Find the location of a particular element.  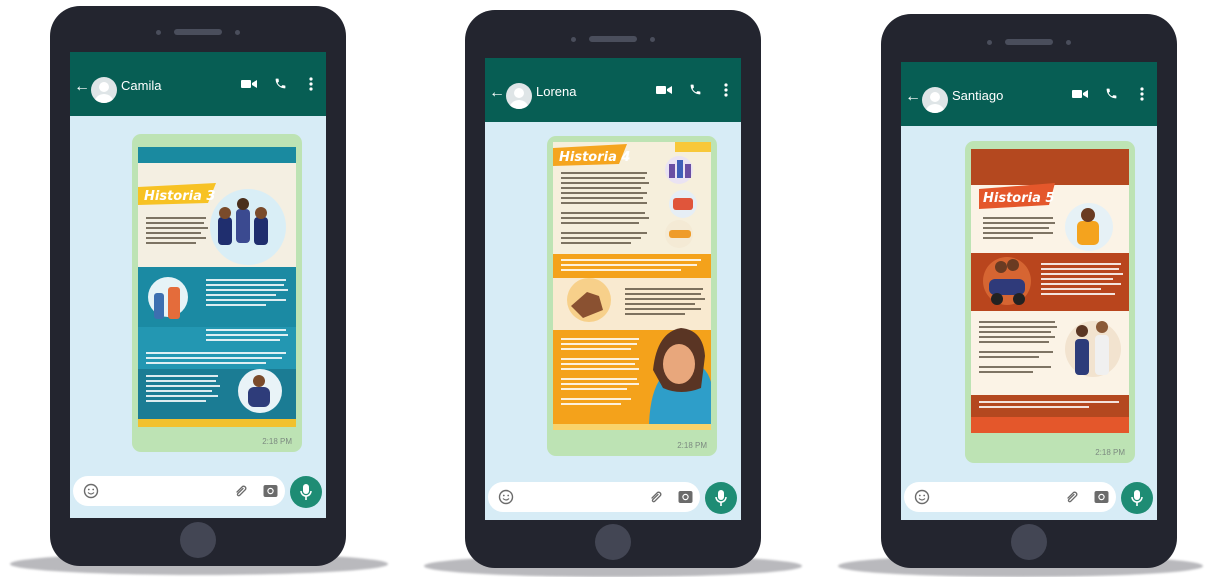

message-bubble: Historia 4 2:18 PM is located at coordinates (632, 296).